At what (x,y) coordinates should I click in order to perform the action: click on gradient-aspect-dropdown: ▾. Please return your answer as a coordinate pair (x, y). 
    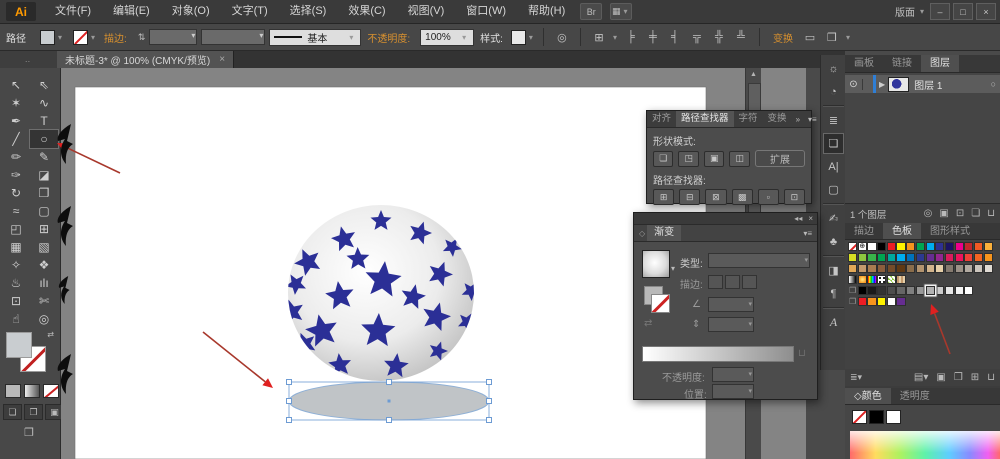
    Looking at the image, I should click on (731, 324).